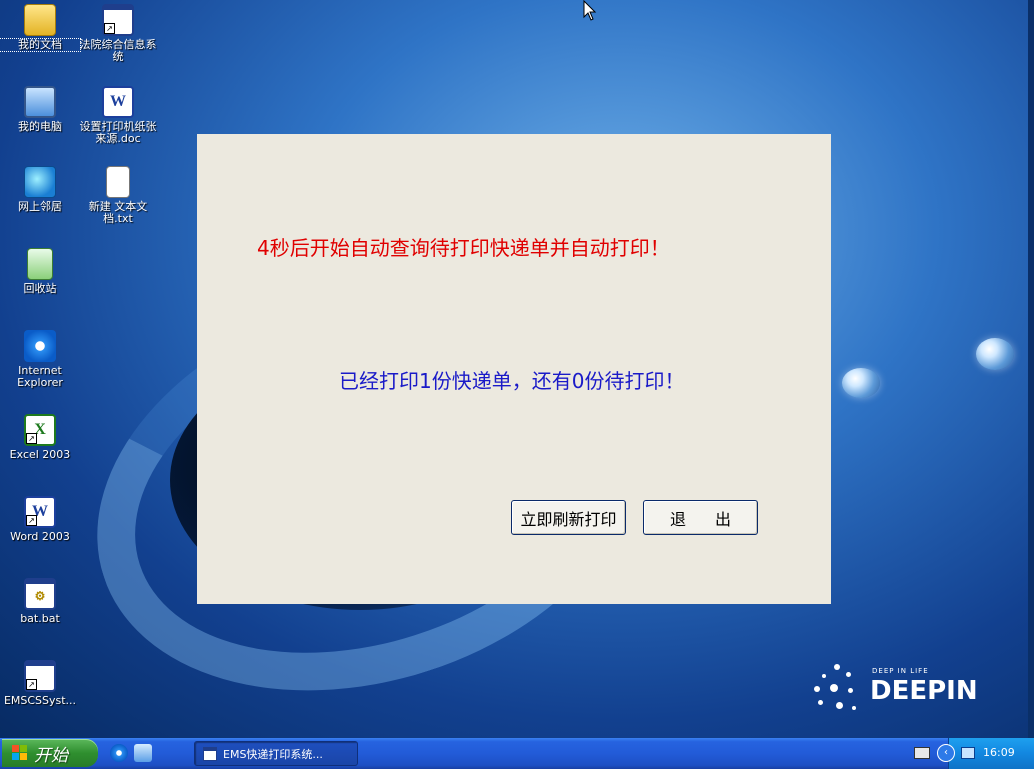  Describe the element at coordinates (40, 288) in the screenshot. I see `desktop-icon-label: 回收站` at that location.